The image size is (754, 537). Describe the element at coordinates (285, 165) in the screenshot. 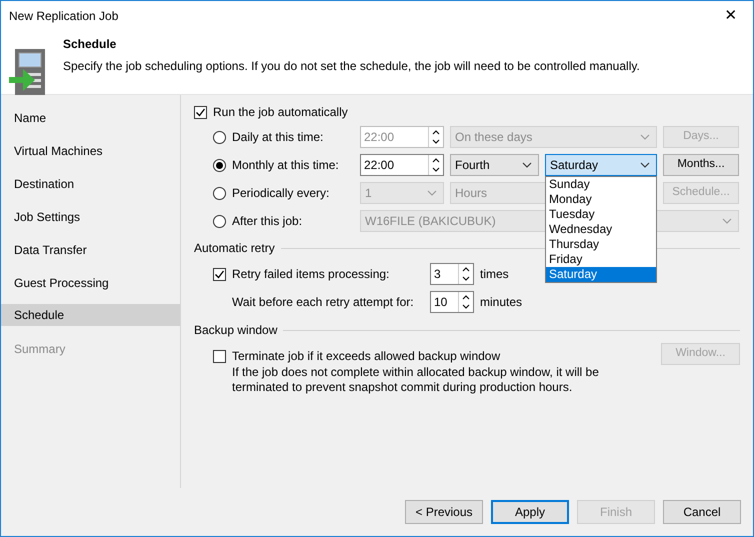

I see `radio-label: Monthly at this time:` at that location.